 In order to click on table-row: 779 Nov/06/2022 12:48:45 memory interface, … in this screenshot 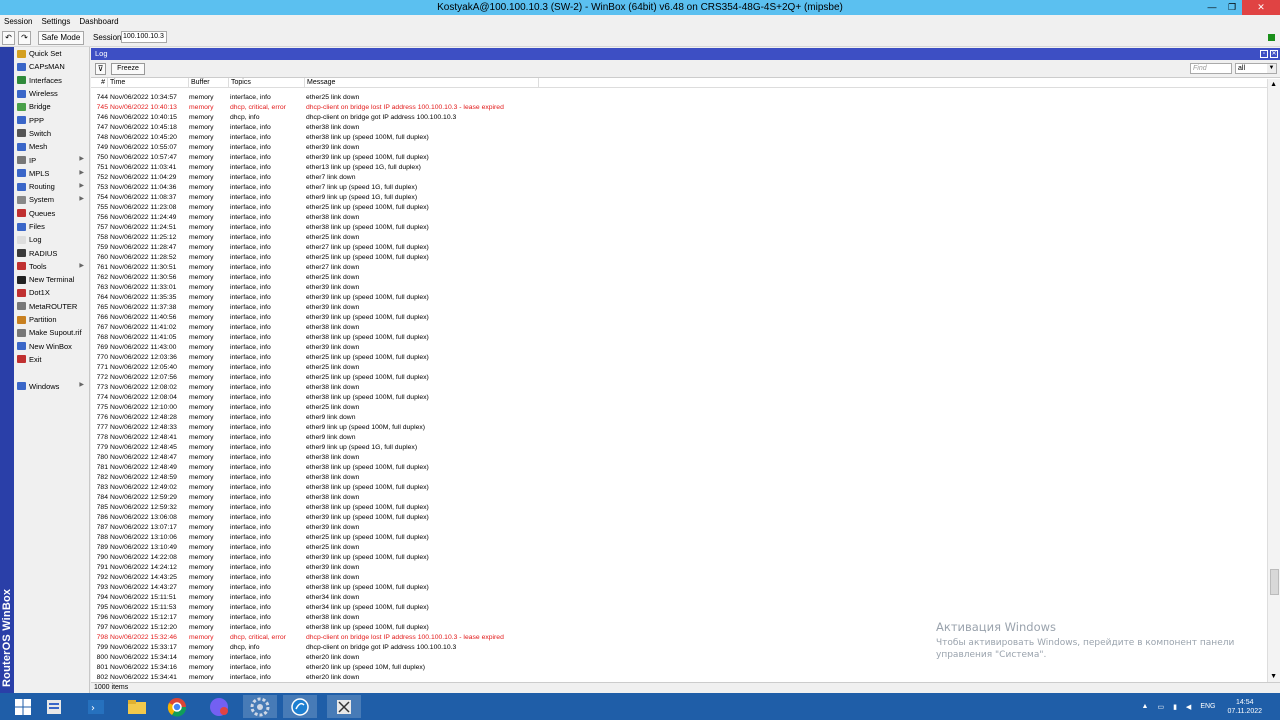, I will do `click(679, 448)`.